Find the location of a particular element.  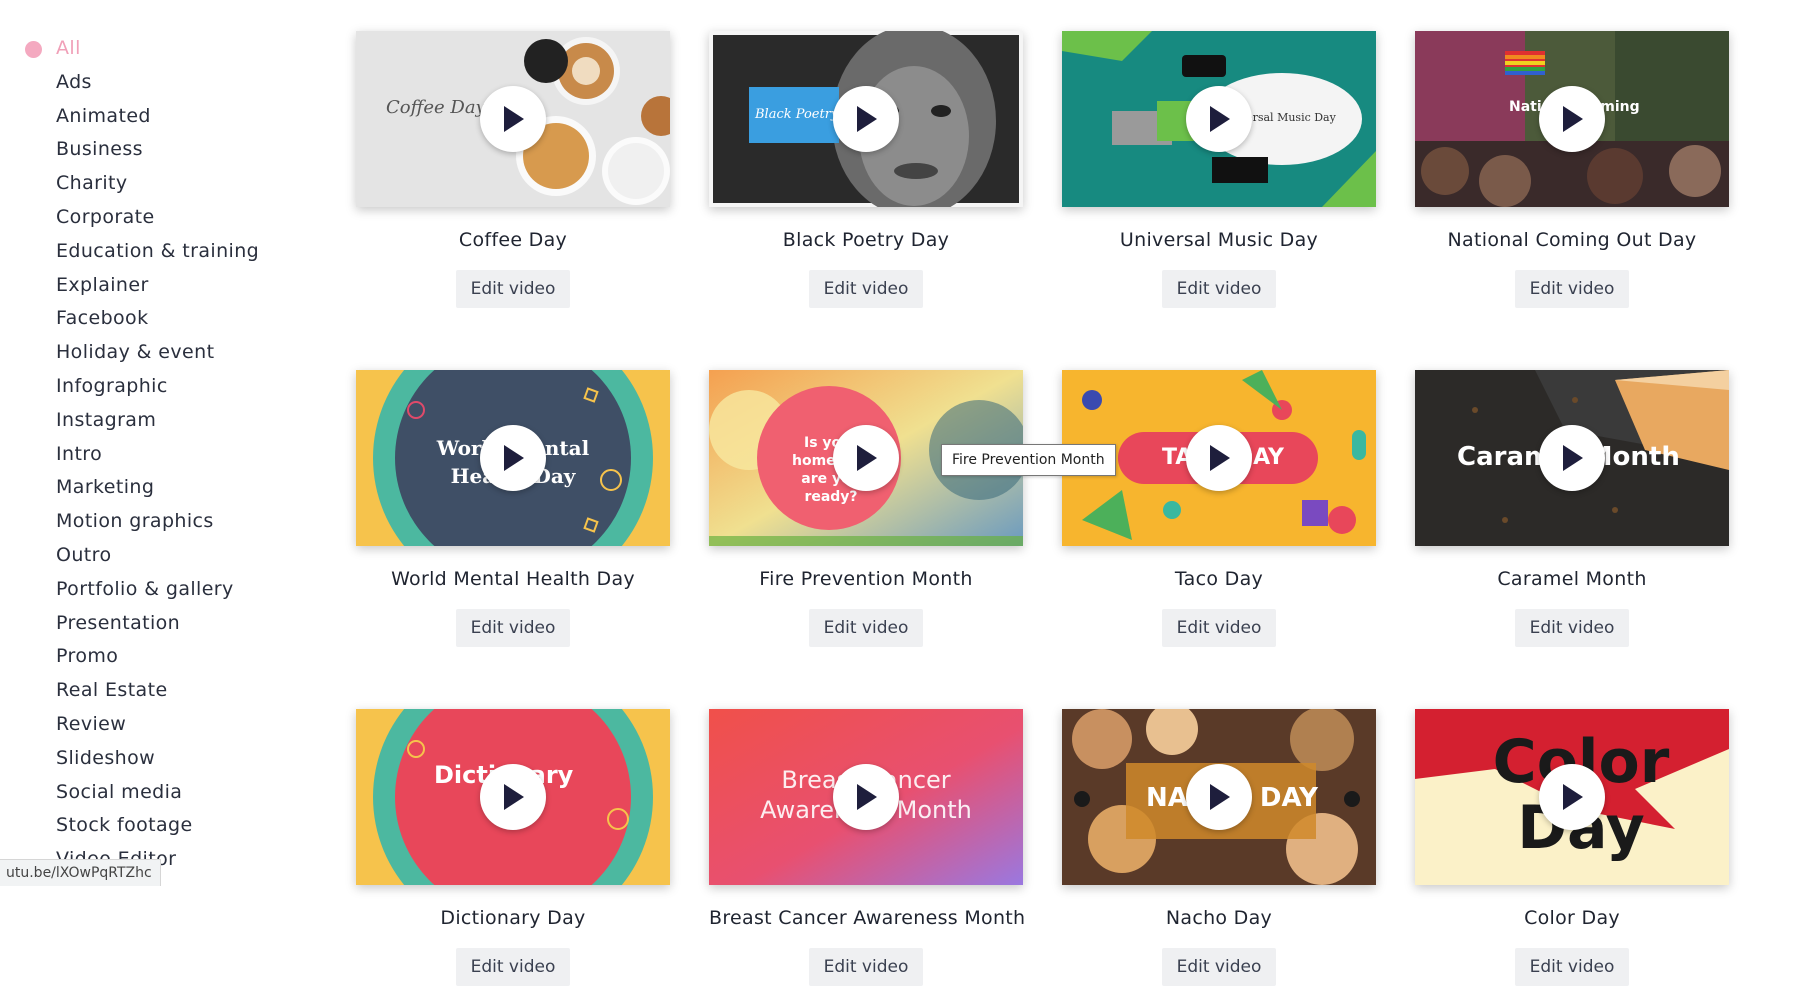

template-card: Dictionary Dictionary Day Edit video is located at coordinates (513, 847).